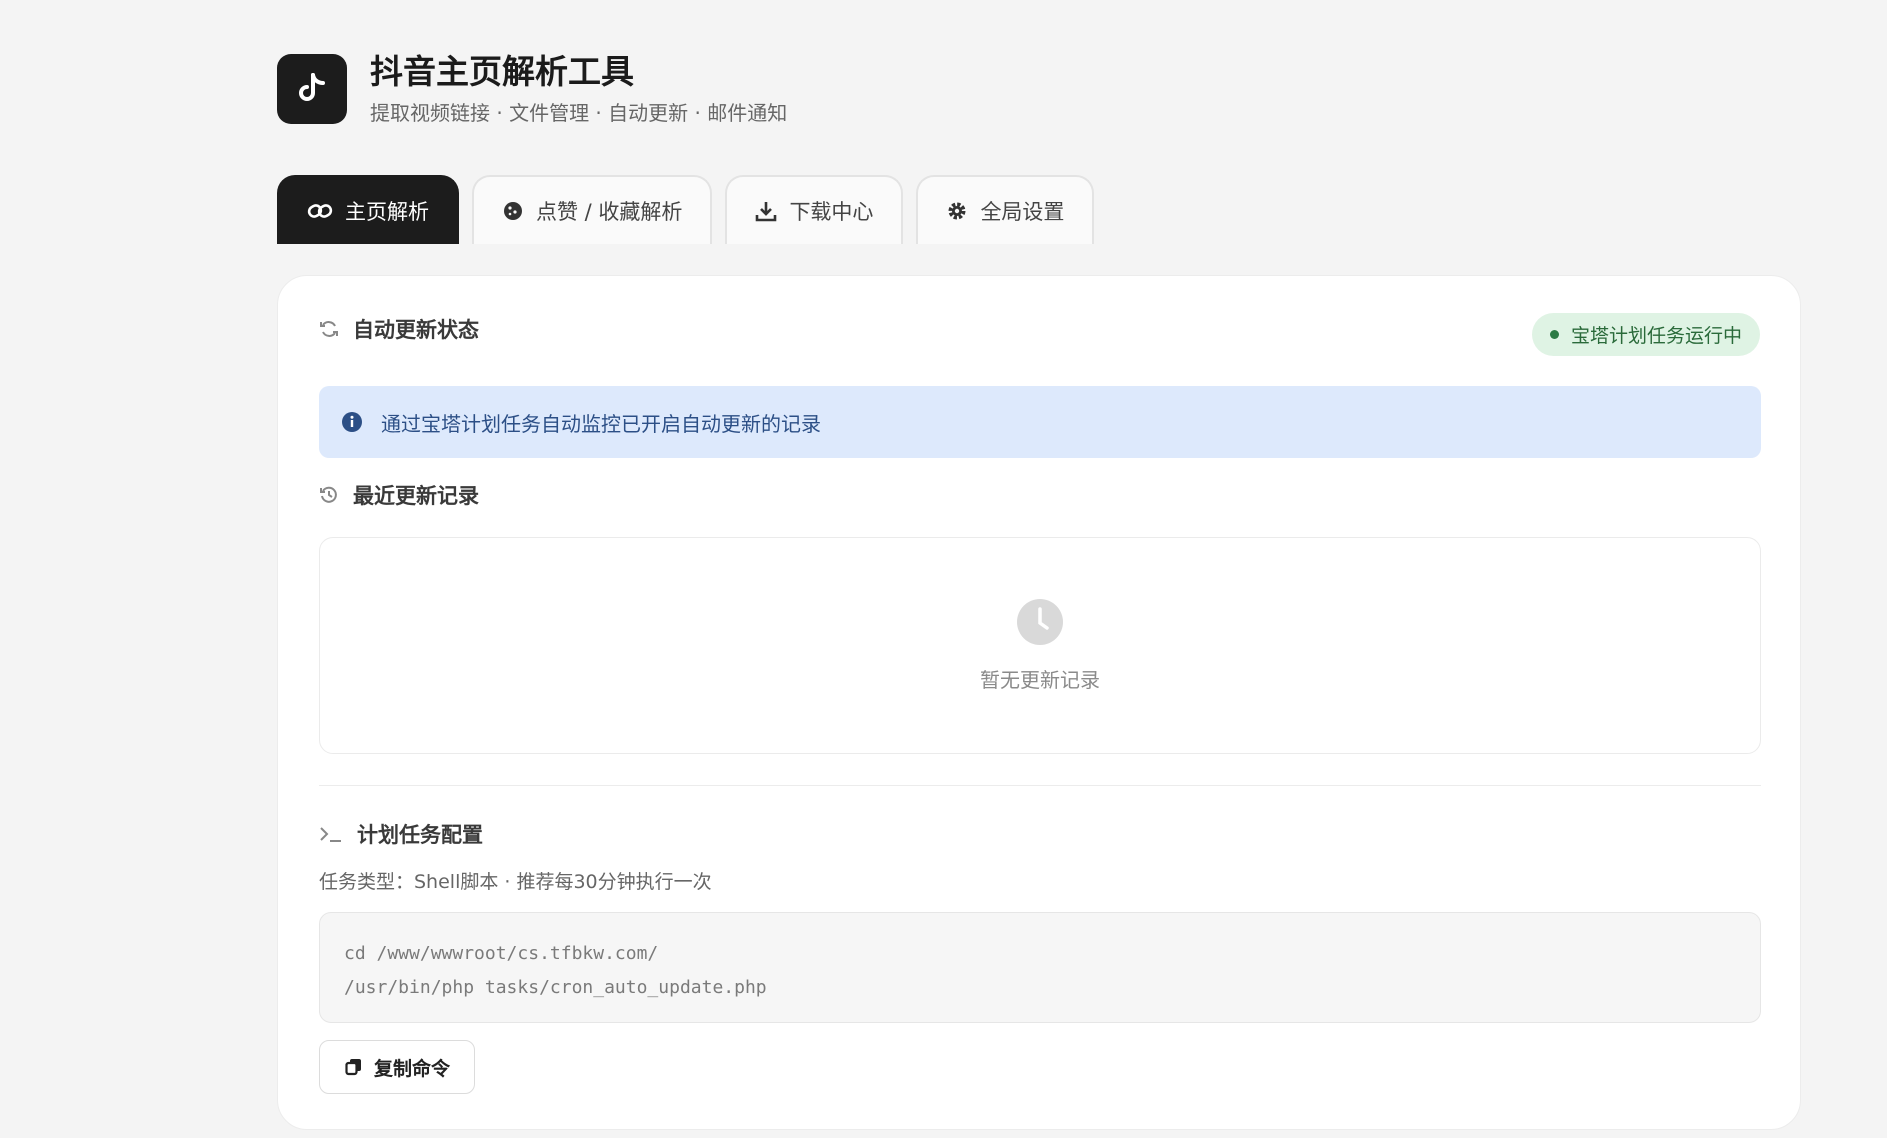  I want to click on tab-label: 点赞 / 收藏解析, so click(609, 211).